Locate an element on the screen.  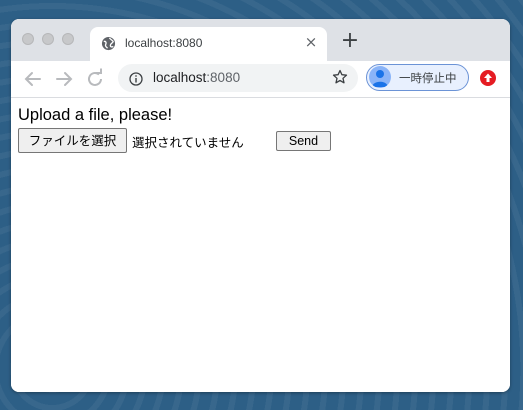
page-heading: Upload a file, please! is located at coordinates (95, 115).